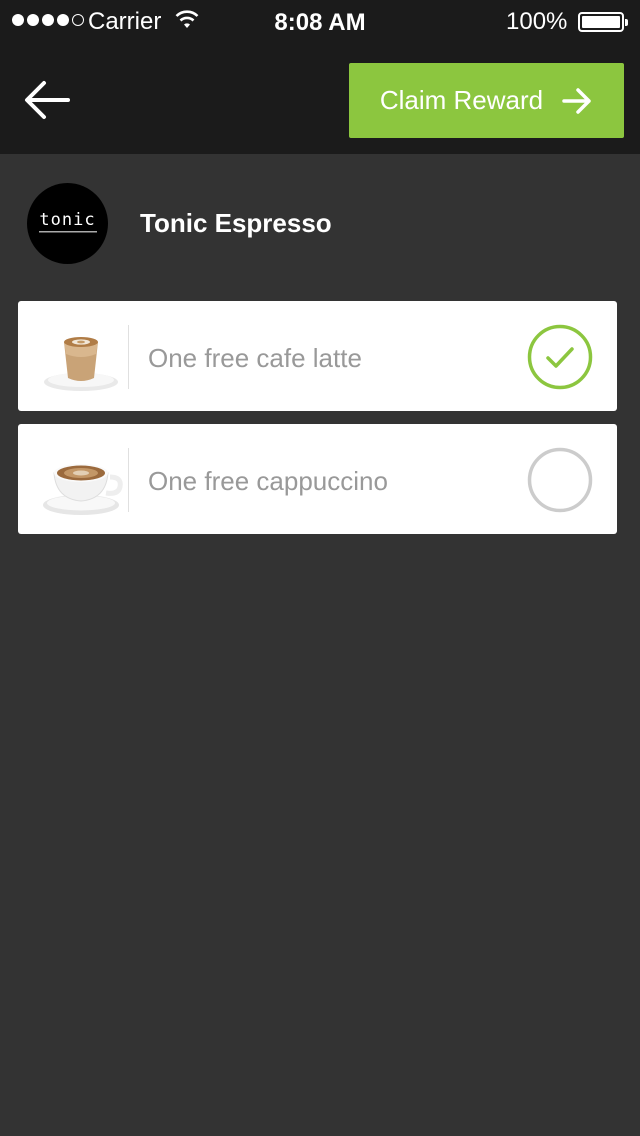  Describe the element at coordinates (255, 358) in the screenshot. I see `reward-label: One free cafe latte` at that location.